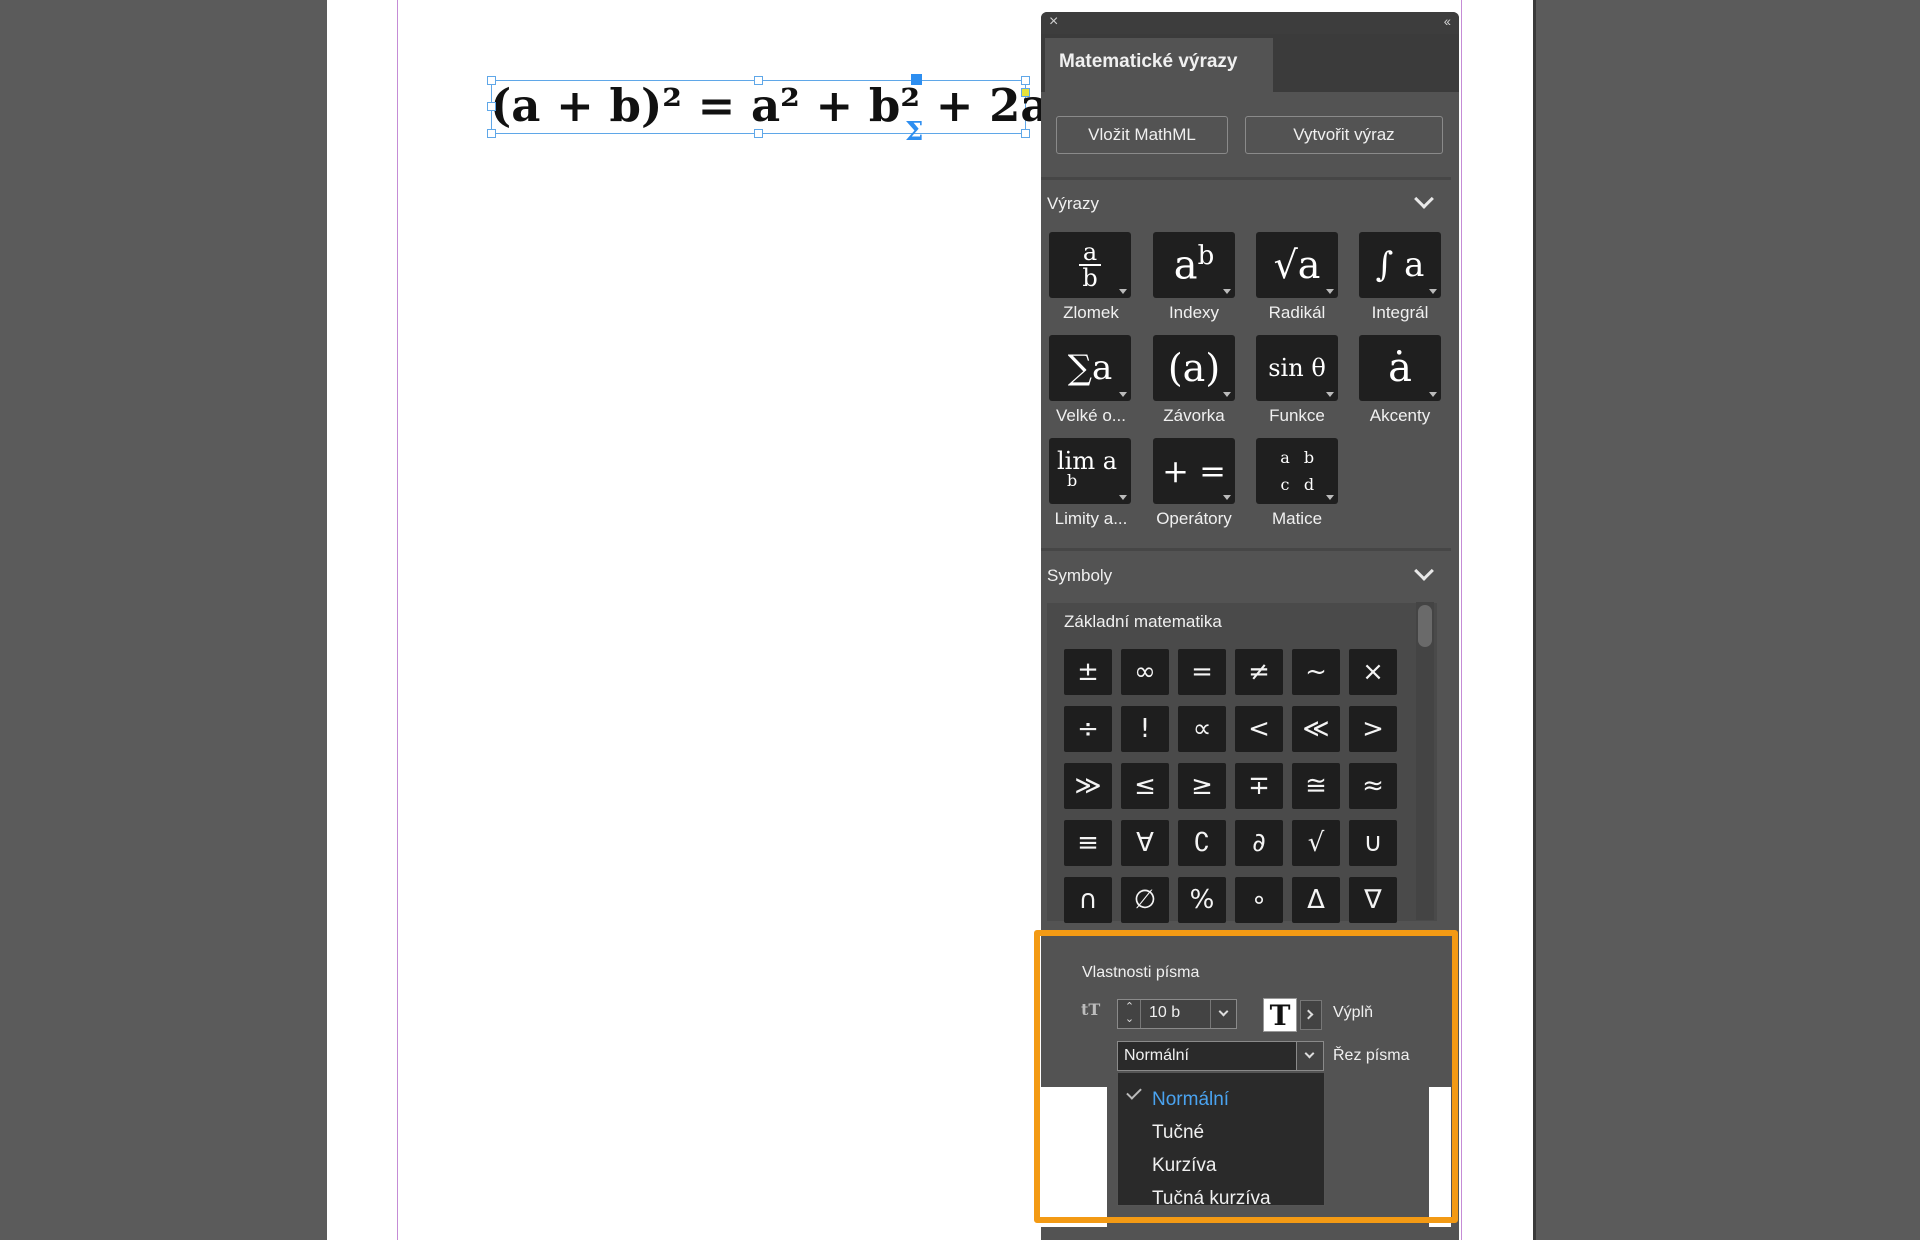  I want to click on function-icon: sin θ, so click(1297, 368).